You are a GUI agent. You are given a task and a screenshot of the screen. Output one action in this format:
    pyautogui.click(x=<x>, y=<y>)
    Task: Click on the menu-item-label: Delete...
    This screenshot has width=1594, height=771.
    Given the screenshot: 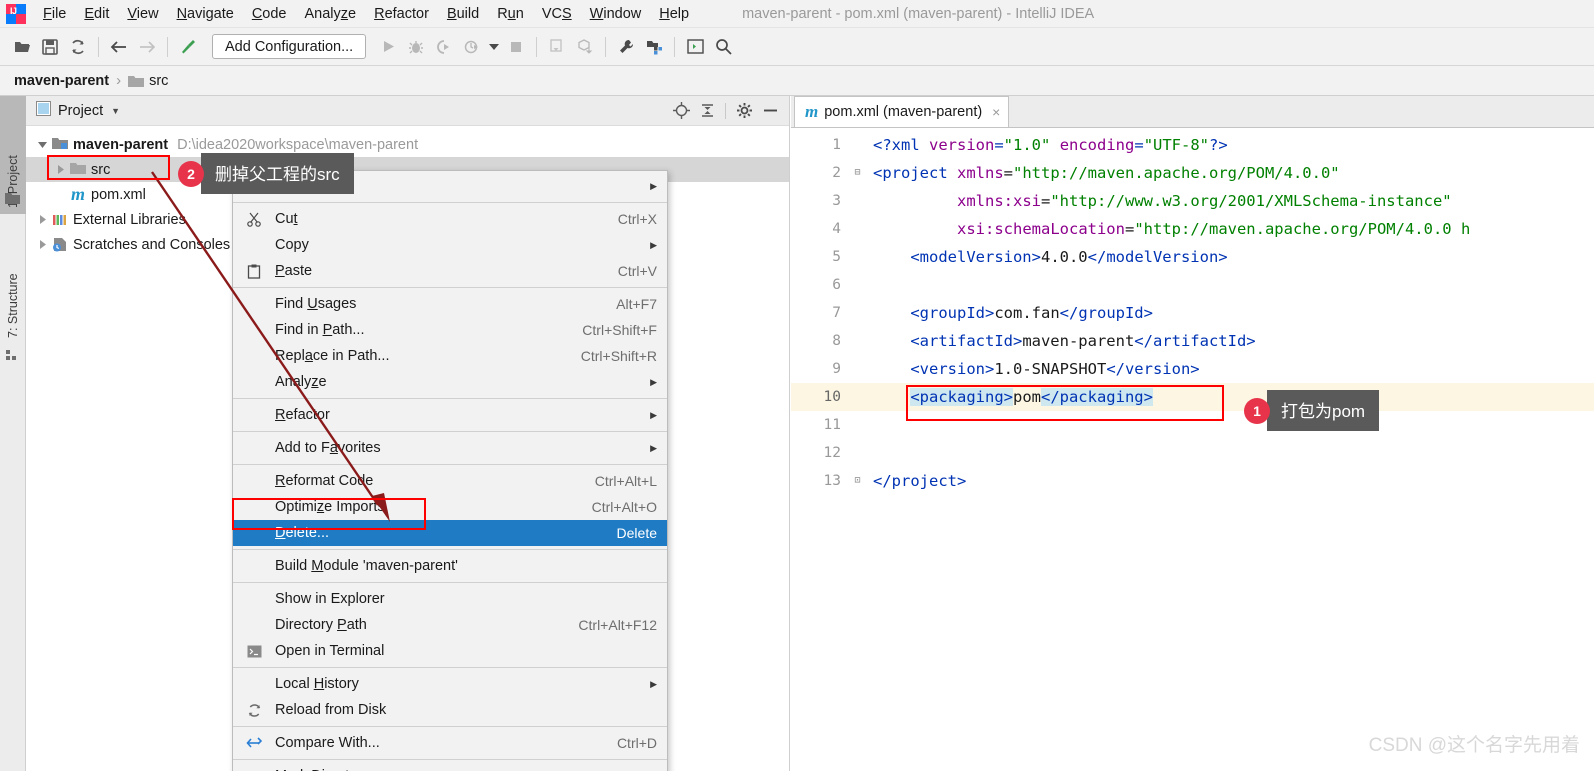 What is the action you would take?
    pyautogui.click(x=302, y=533)
    